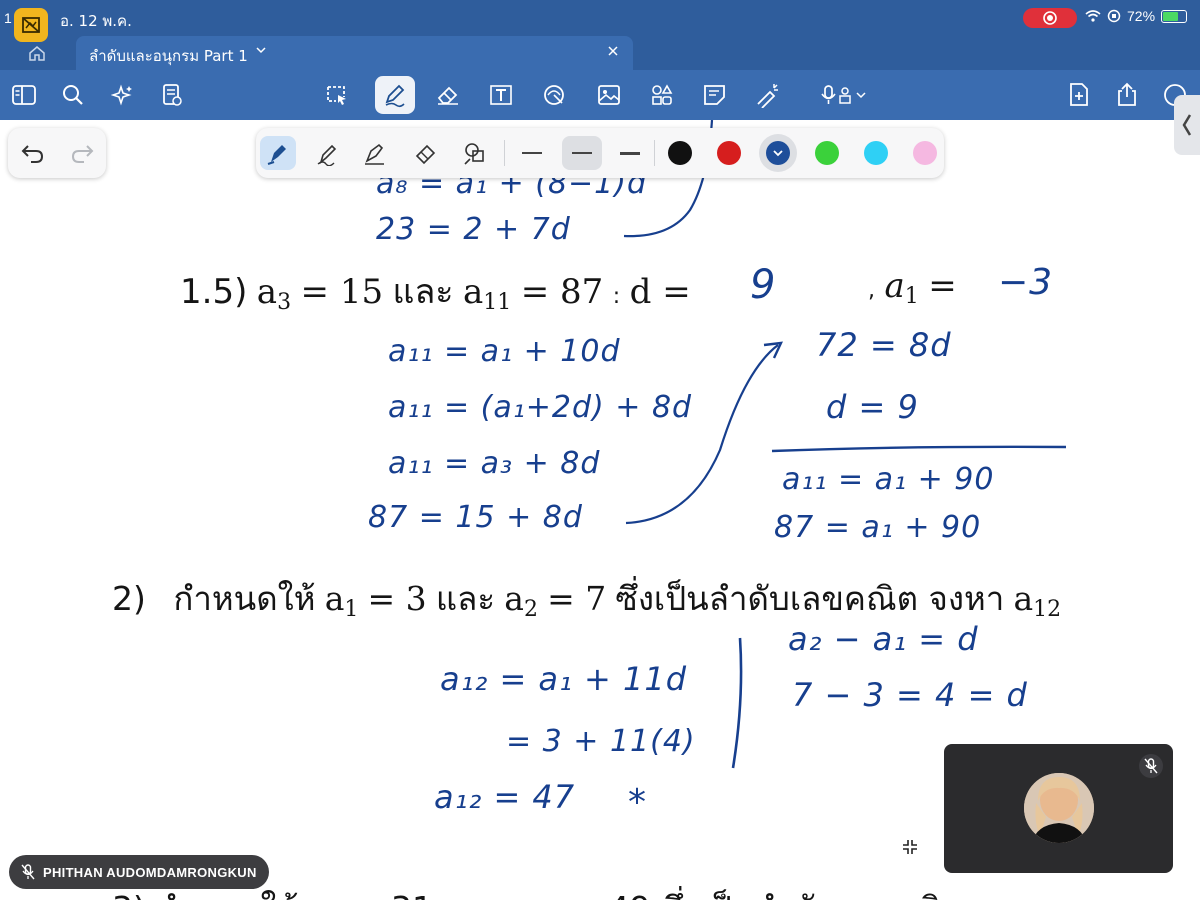  I want to click on undo-redo-bar, so click(57, 153).